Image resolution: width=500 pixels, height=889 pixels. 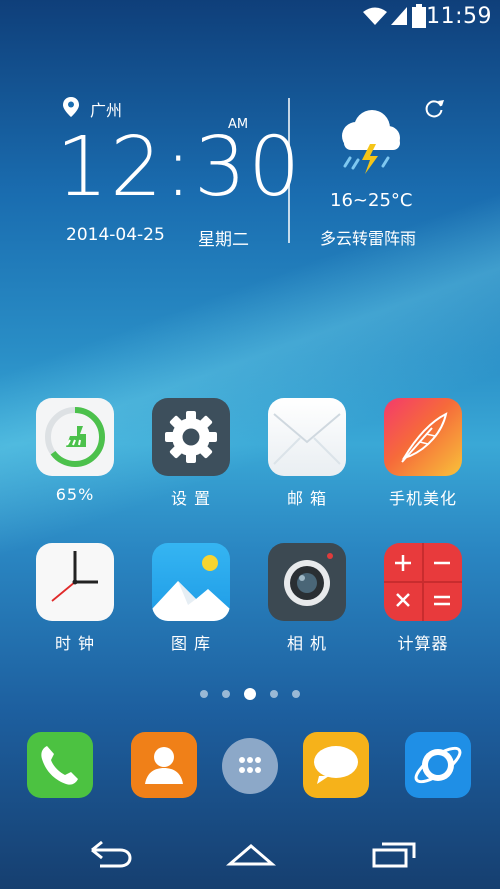 What do you see at coordinates (307, 437) in the screenshot?
I see `mail-envelope-icon` at bounding box center [307, 437].